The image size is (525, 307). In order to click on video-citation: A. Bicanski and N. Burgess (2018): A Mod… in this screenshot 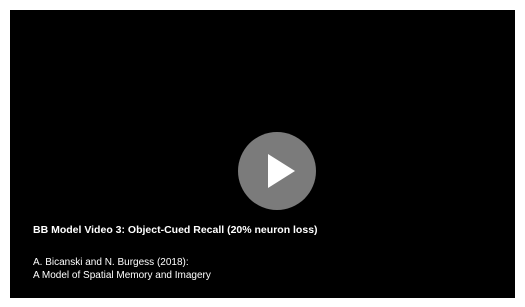, I will do `click(122, 269)`.